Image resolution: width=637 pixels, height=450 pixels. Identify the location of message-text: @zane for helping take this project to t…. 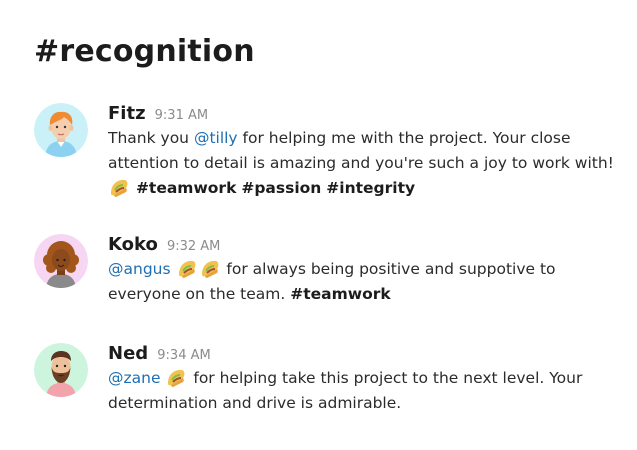
(366, 391).